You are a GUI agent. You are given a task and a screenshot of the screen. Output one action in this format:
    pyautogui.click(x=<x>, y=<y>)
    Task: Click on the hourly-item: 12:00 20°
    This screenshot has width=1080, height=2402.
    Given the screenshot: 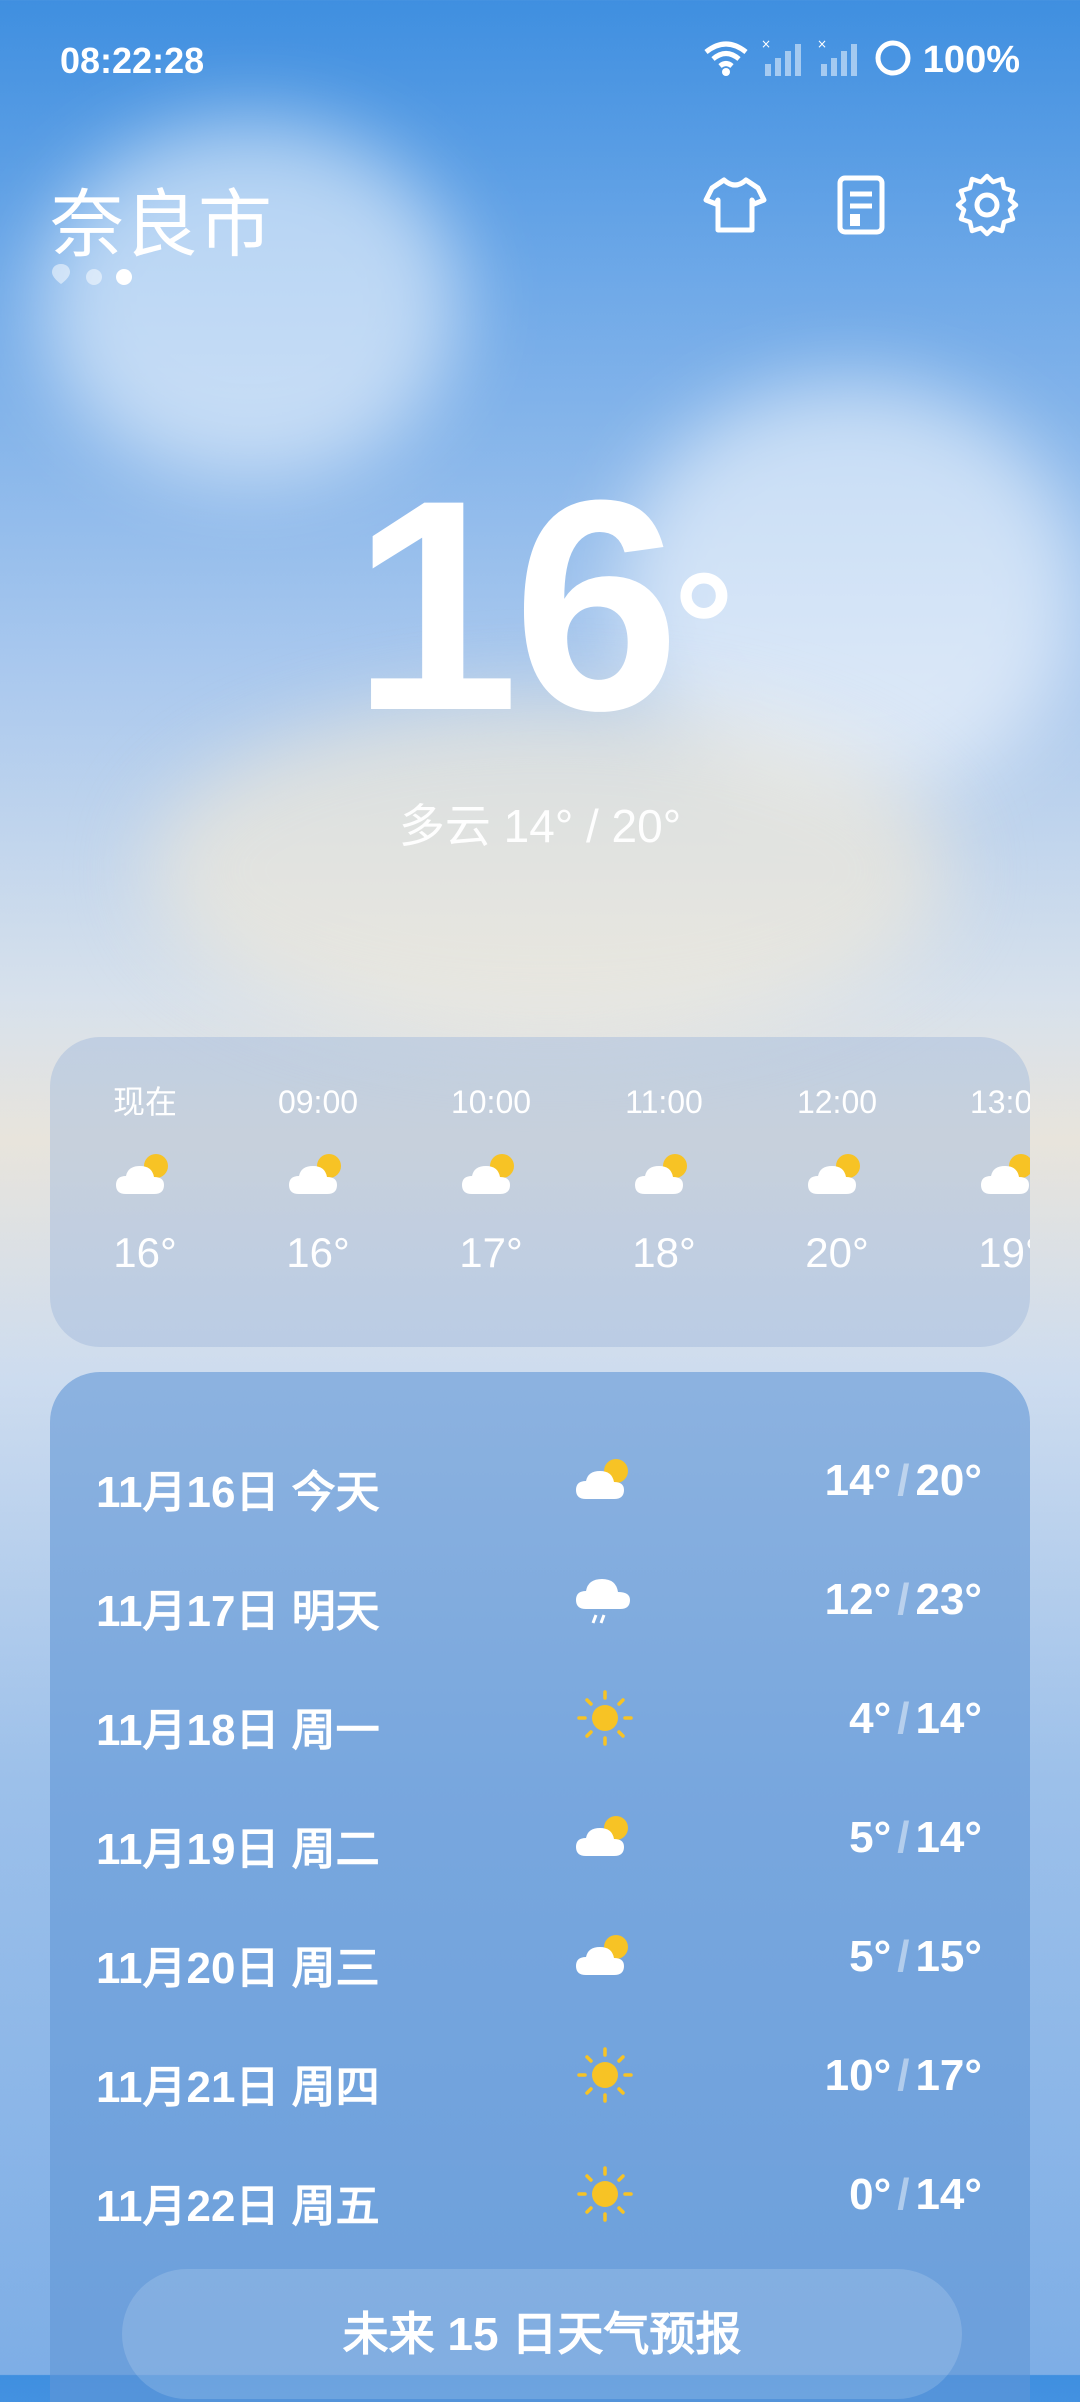 What is the action you would take?
    pyautogui.click(x=837, y=1177)
    